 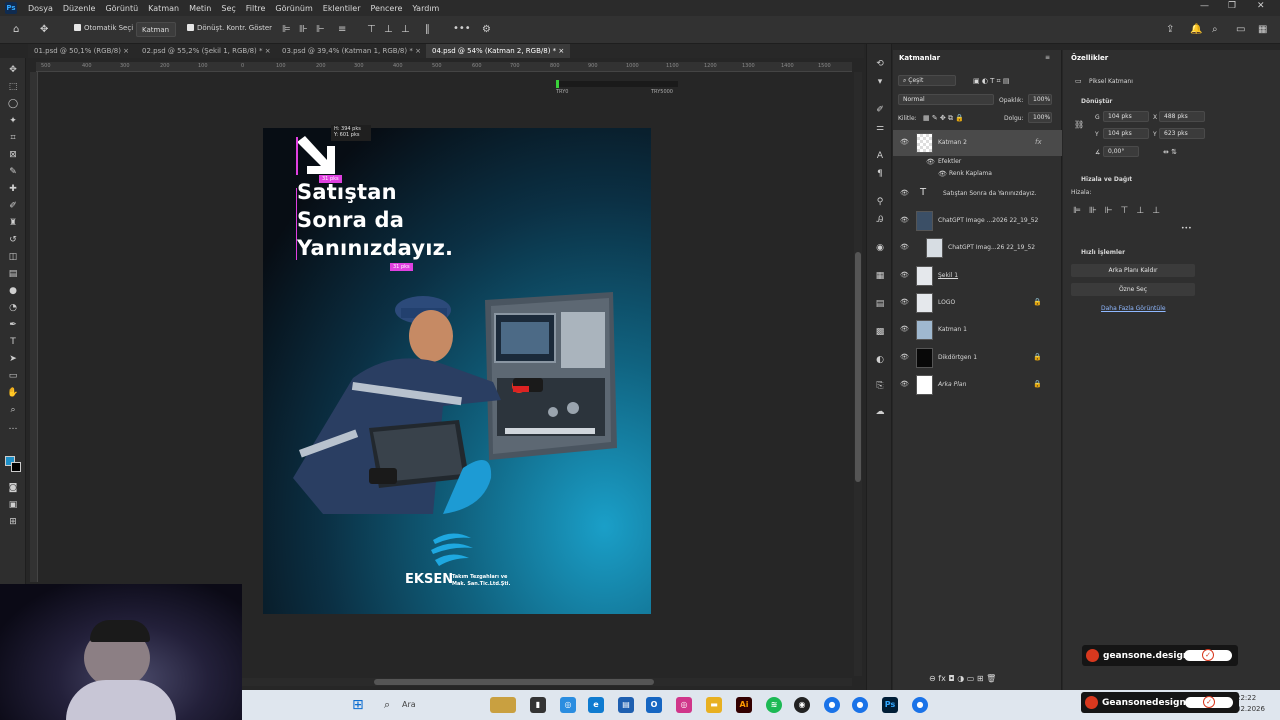 What do you see at coordinates (1133, 289) in the screenshot?
I see `select-subject-button: Özne Seç` at bounding box center [1133, 289].